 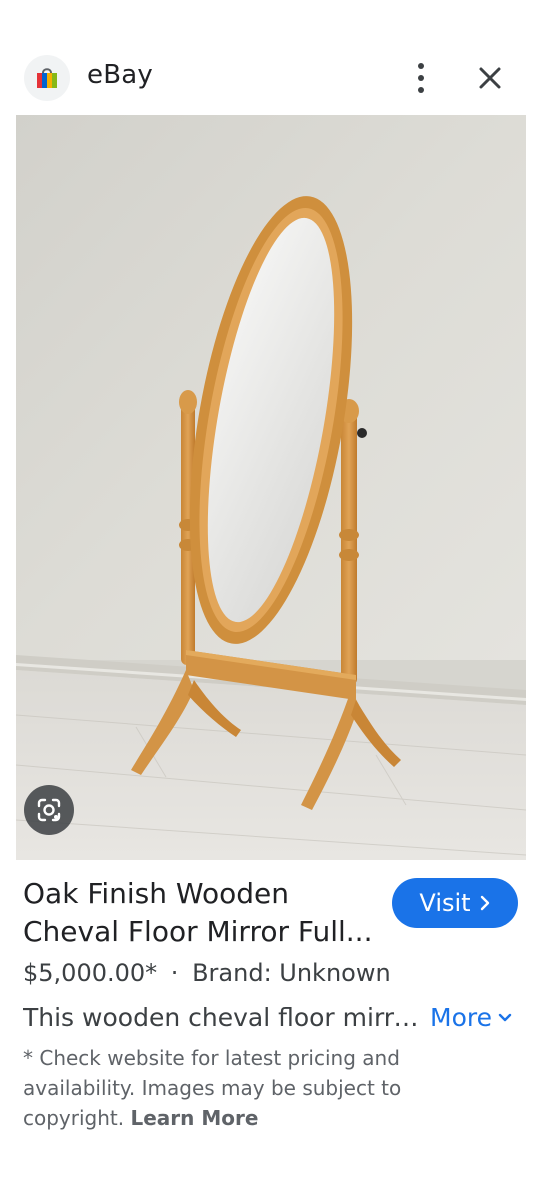 I want to click on price-brand-line: $5,000.00* · Brand: Unknown, so click(x=207, y=973).